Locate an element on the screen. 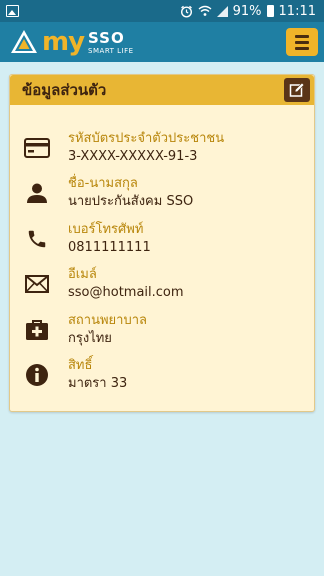 The height and width of the screenshot is (576, 324). info-label: อีเมล์ is located at coordinates (82, 275).